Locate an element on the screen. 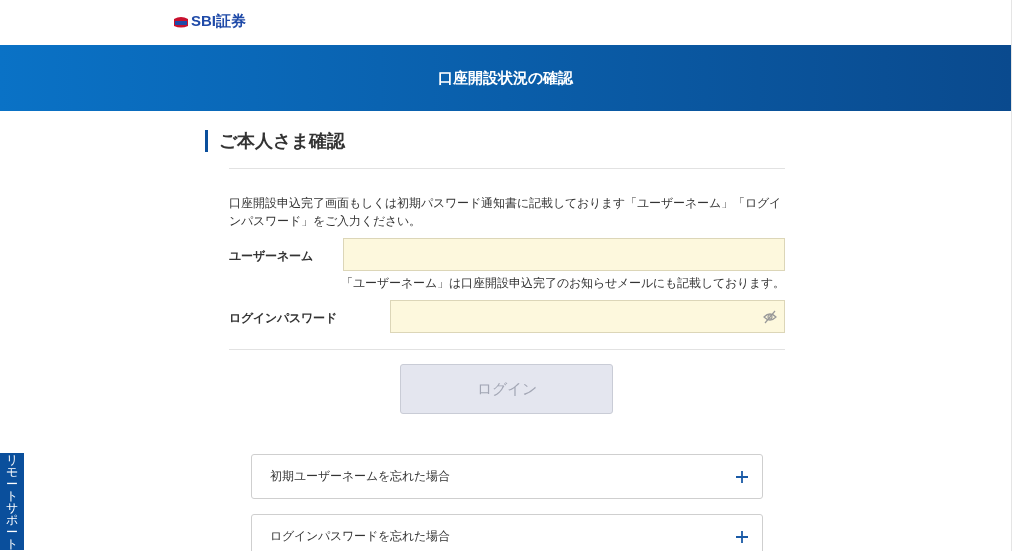 The height and width of the screenshot is (551, 1024). hint-text: 「ユーザーネーム」は口座開設申込完了のお知らせメールにも記載しております。 is located at coordinates (563, 283).